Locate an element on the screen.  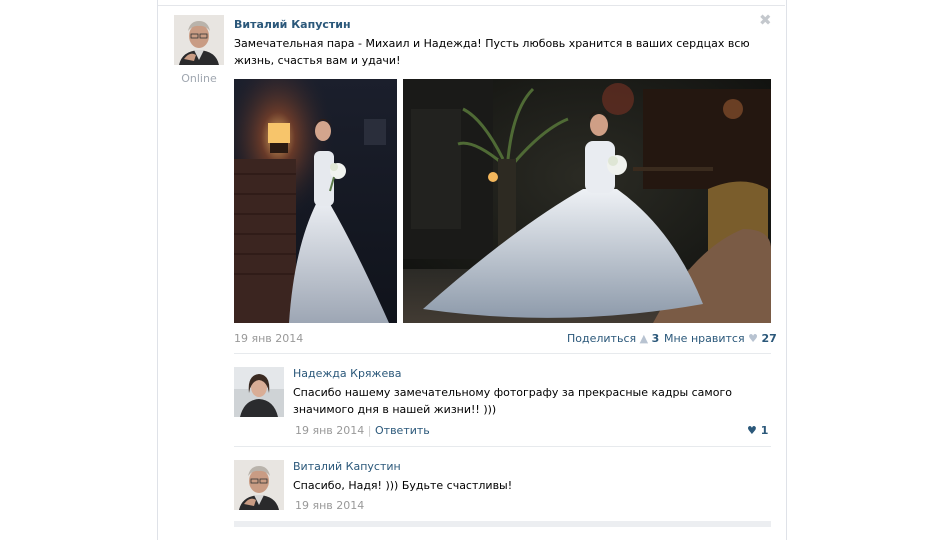
comment-like-button: ♥ 1 is located at coordinates (757, 430).